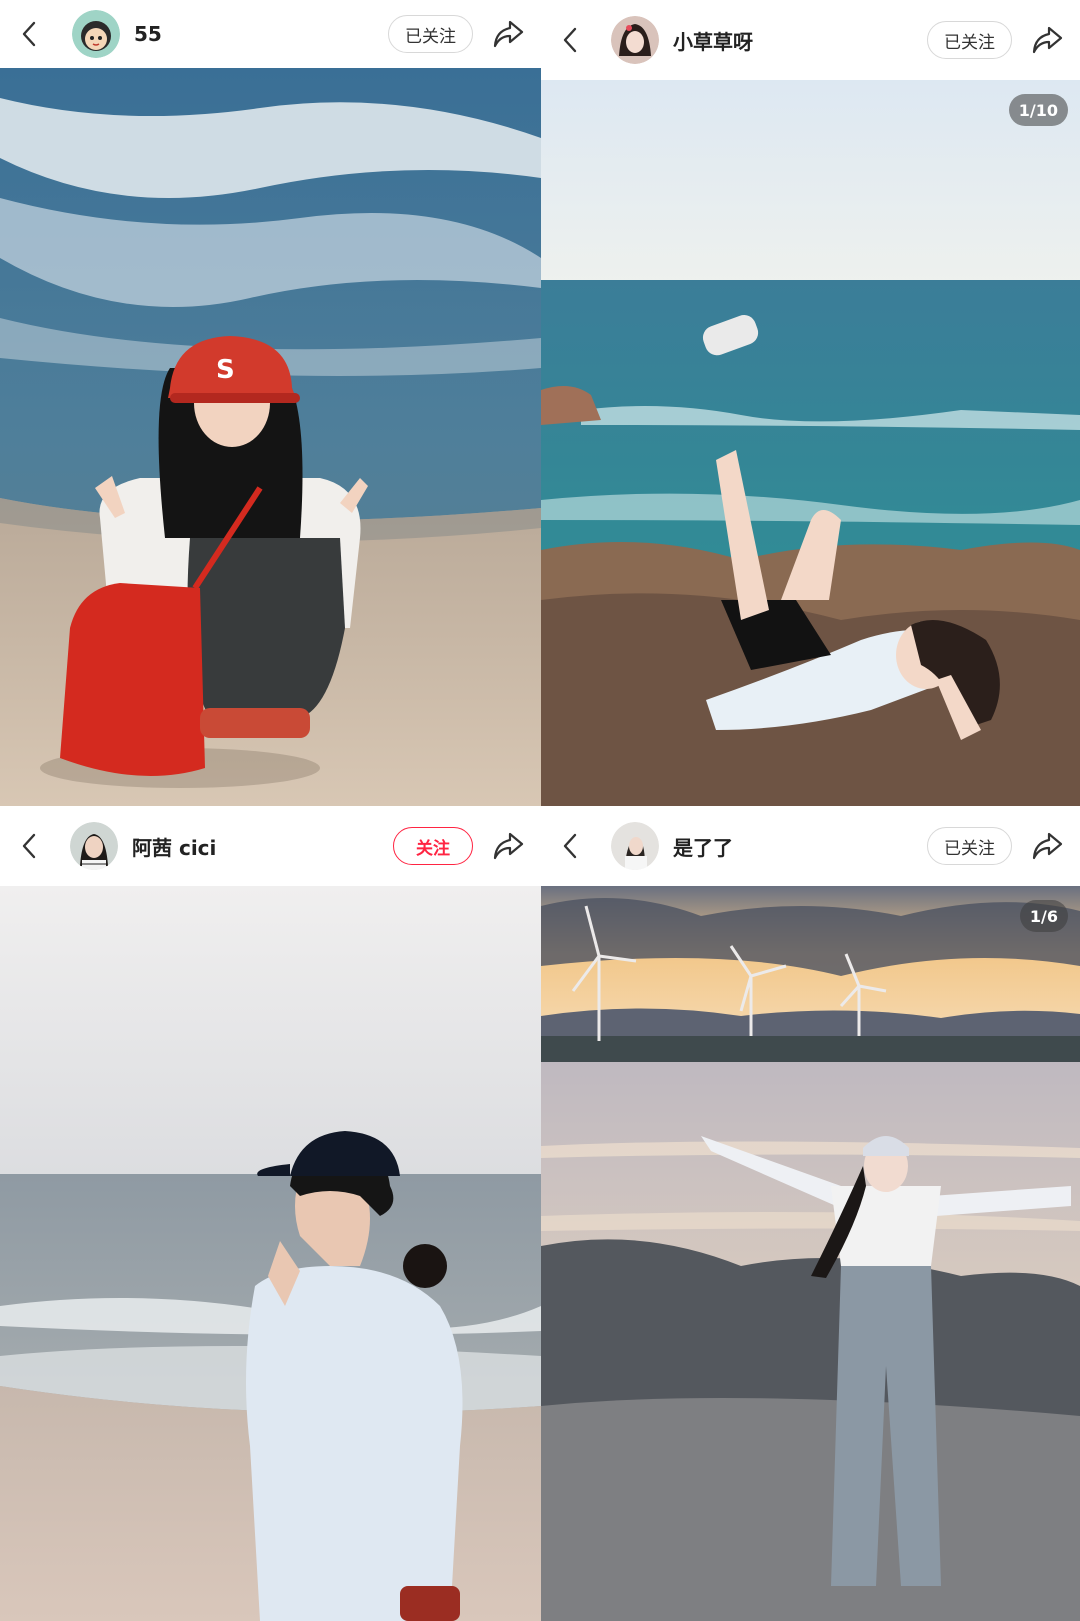  What do you see at coordinates (262, 846) in the screenshot?
I see `username: 阿茜 cici` at bounding box center [262, 846].